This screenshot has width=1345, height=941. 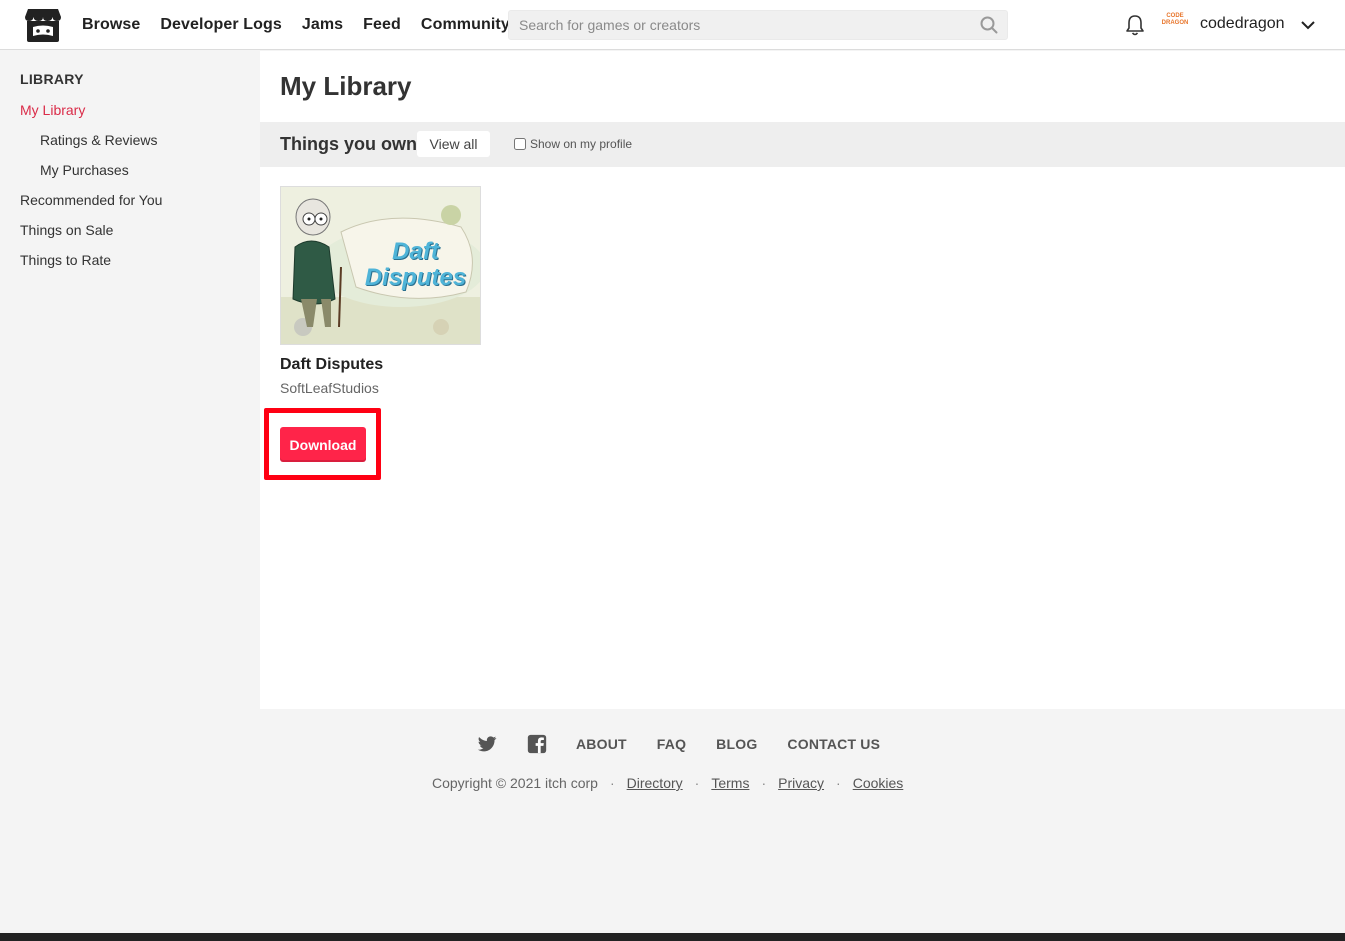 I want to click on game-title: Daft Disputes, so click(x=331, y=365).